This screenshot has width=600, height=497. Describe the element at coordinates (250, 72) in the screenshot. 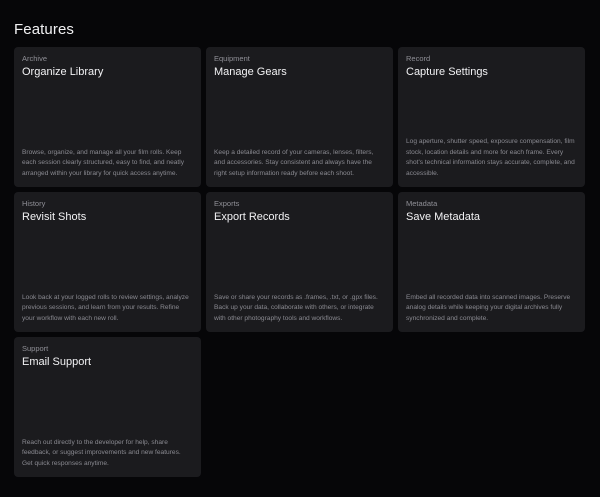

I see `feature-title: Manage Gears` at that location.